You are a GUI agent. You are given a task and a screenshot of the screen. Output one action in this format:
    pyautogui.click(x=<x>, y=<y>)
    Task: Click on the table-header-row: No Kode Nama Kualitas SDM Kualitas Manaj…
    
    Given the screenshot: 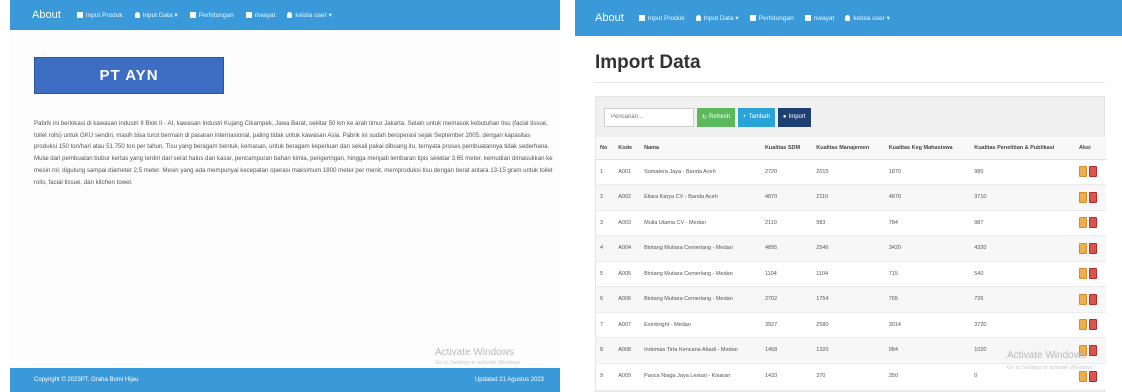 What is the action you would take?
    pyautogui.click(x=851, y=148)
    